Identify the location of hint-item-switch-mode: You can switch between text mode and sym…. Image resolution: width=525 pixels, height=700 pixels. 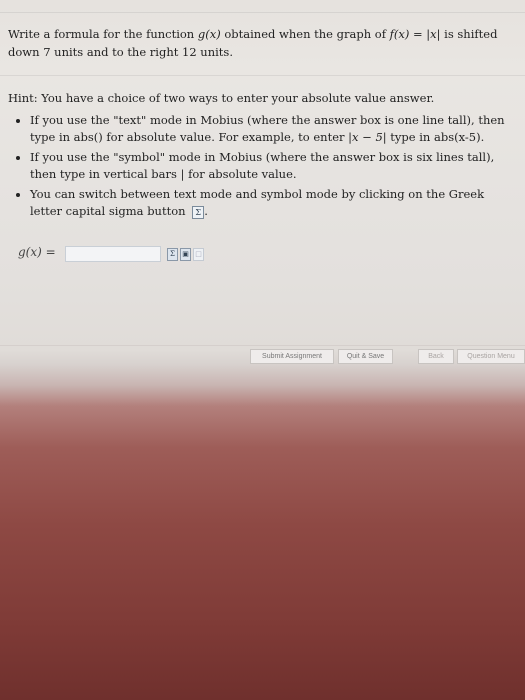
(271, 203).